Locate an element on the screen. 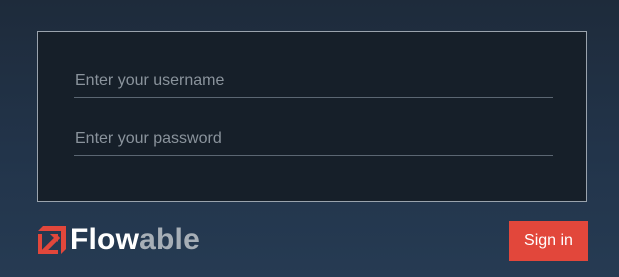 This screenshot has width=619, height=277. sign-in-button: Sign in is located at coordinates (548, 241).